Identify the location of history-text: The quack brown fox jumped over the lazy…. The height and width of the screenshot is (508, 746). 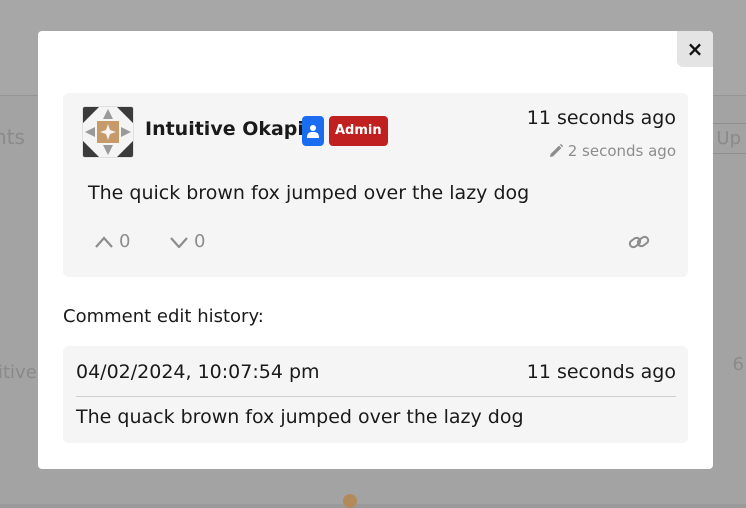
(300, 417).